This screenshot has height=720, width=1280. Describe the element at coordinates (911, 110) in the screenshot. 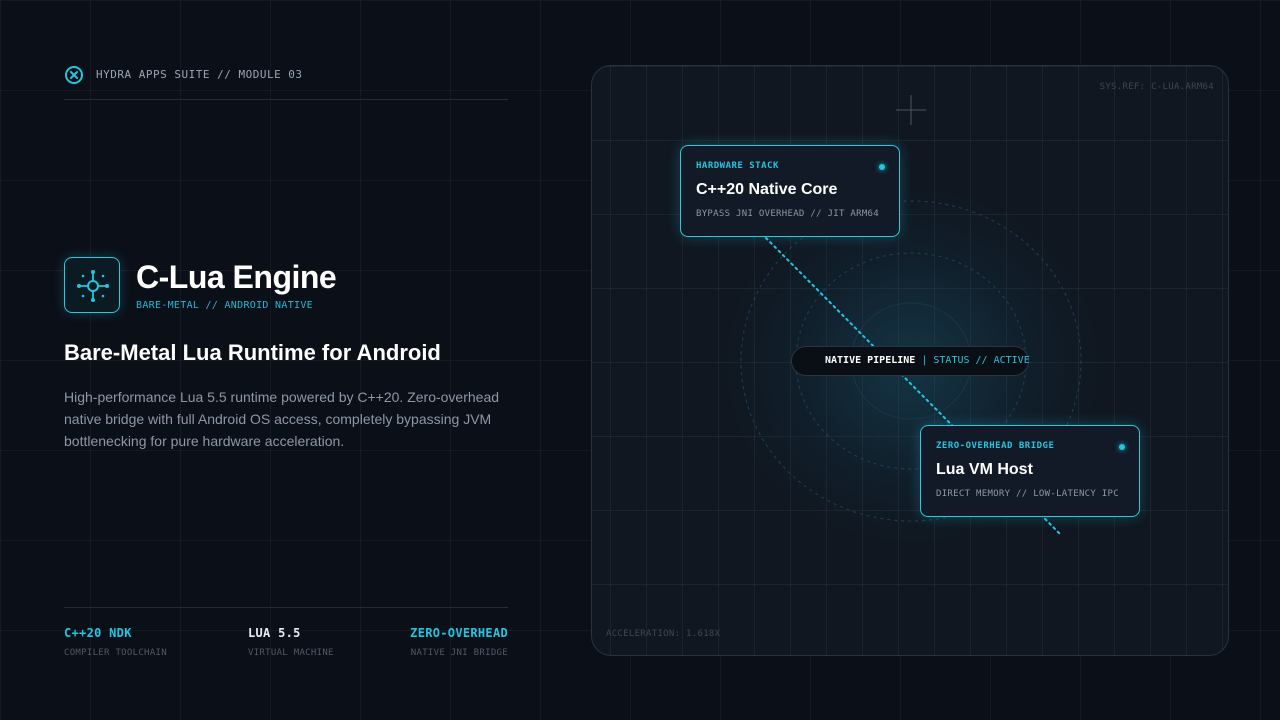

I see `crosshair-icon` at that location.